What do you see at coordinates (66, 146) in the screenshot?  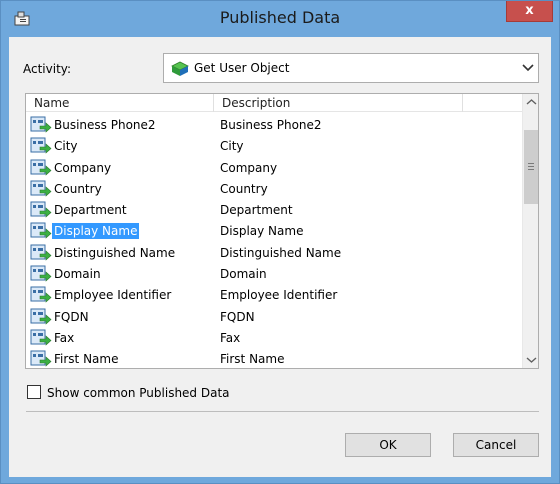 I see `row-name: City` at bounding box center [66, 146].